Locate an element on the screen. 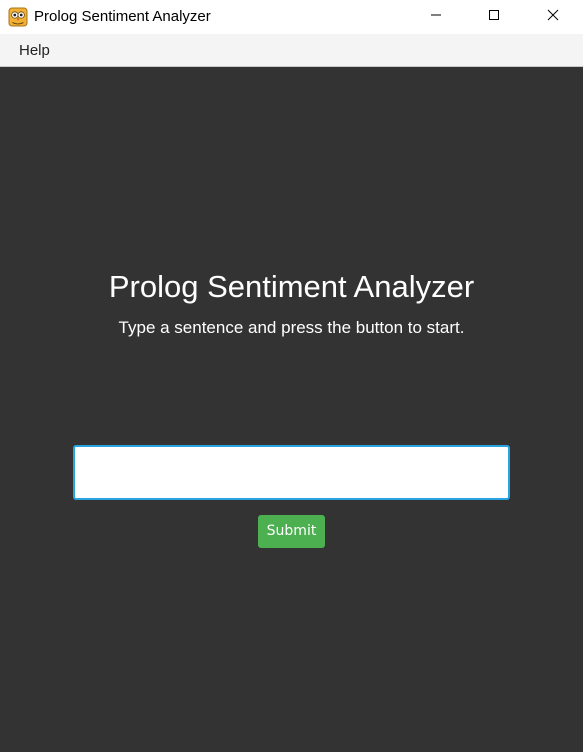 This screenshot has height=752, width=583. minimize-button is located at coordinates (436, 17).